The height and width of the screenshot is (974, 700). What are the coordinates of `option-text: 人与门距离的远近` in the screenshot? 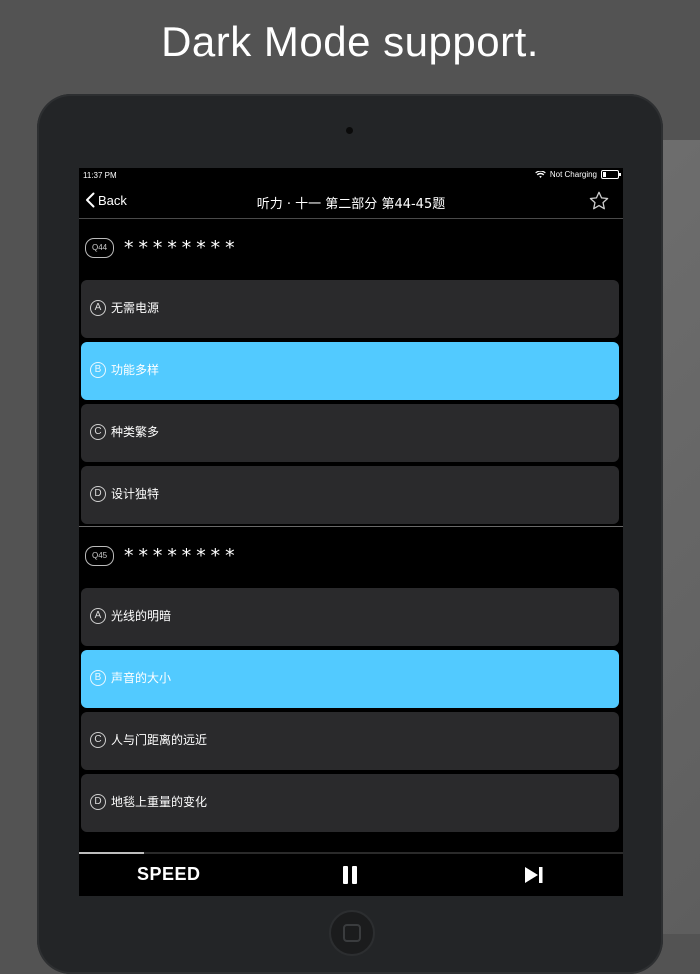 It's located at (159, 740).